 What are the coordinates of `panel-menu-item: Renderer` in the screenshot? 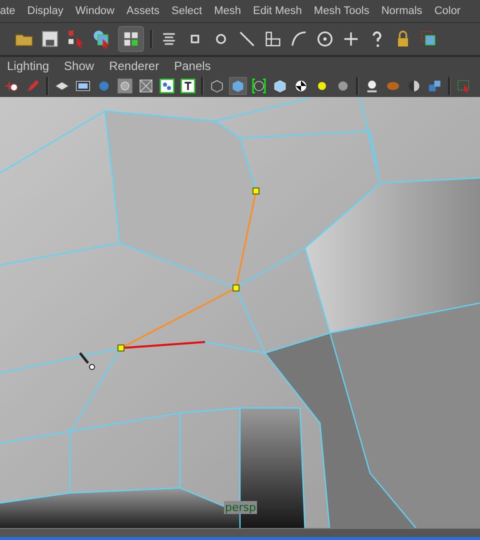 It's located at (134, 66).